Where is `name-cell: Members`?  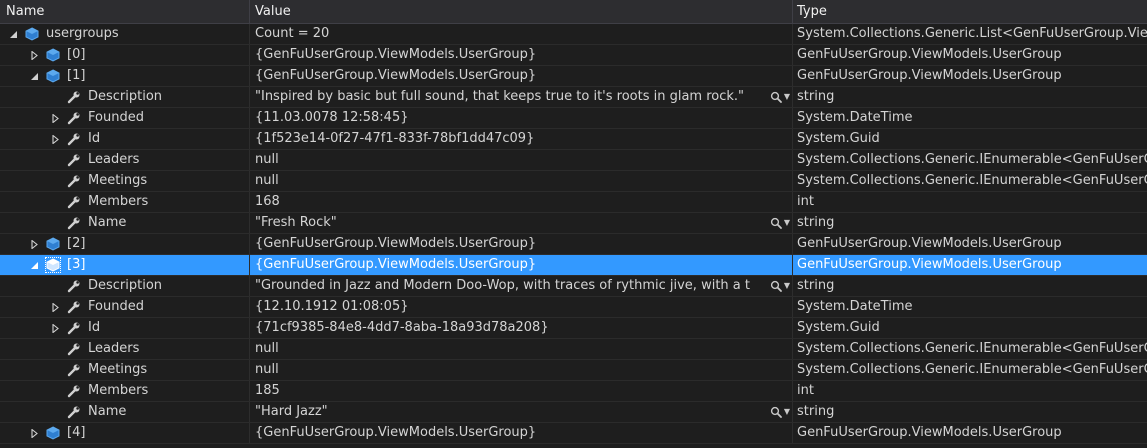 name-cell: Members is located at coordinates (125, 391).